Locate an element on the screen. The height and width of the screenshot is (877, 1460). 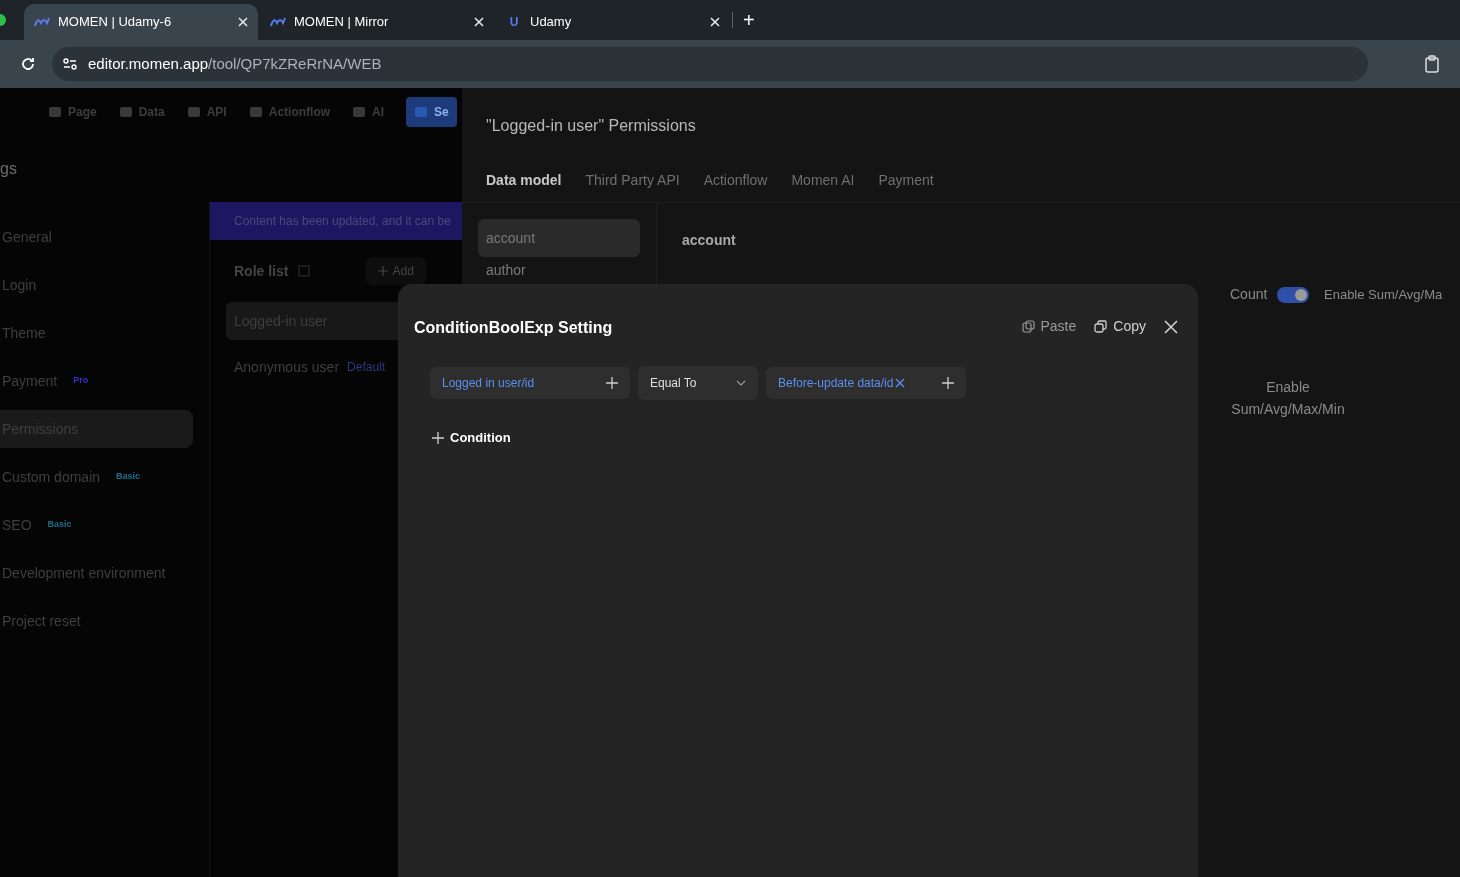
new-tab-button: + is located at coordinates (749, 20).